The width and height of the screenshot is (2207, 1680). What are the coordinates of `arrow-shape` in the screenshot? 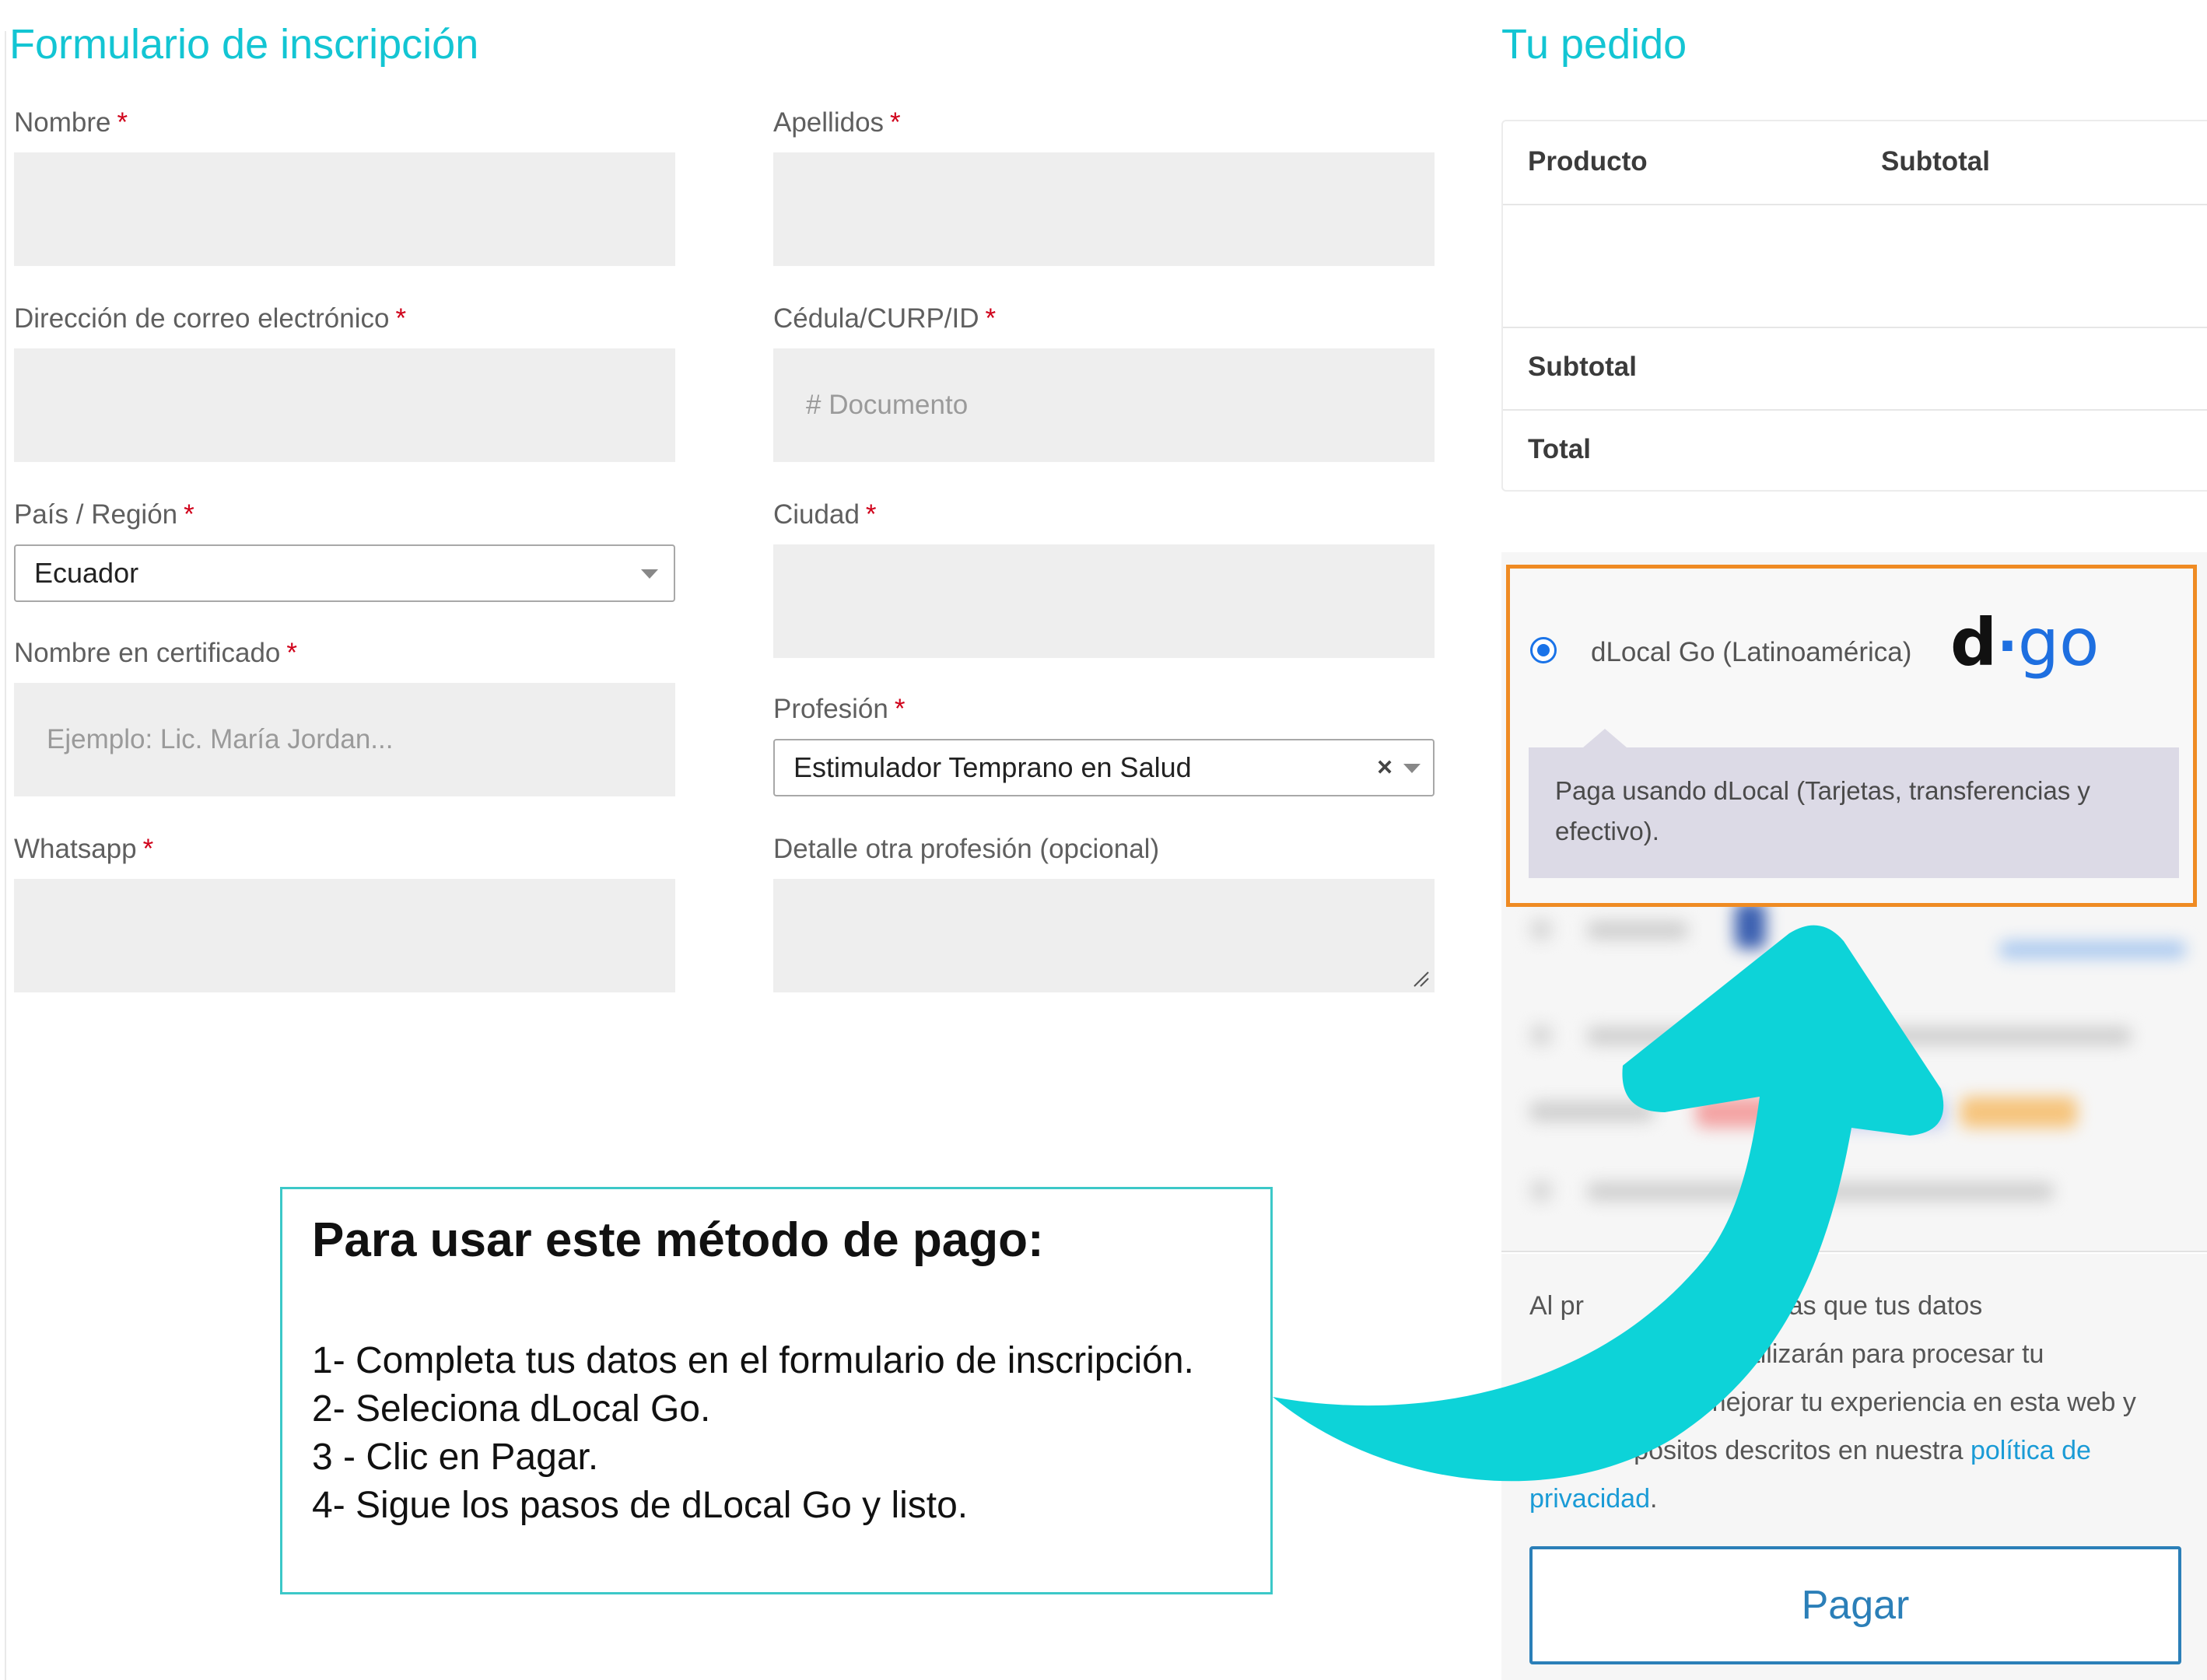 It's located at (1608, 1203).